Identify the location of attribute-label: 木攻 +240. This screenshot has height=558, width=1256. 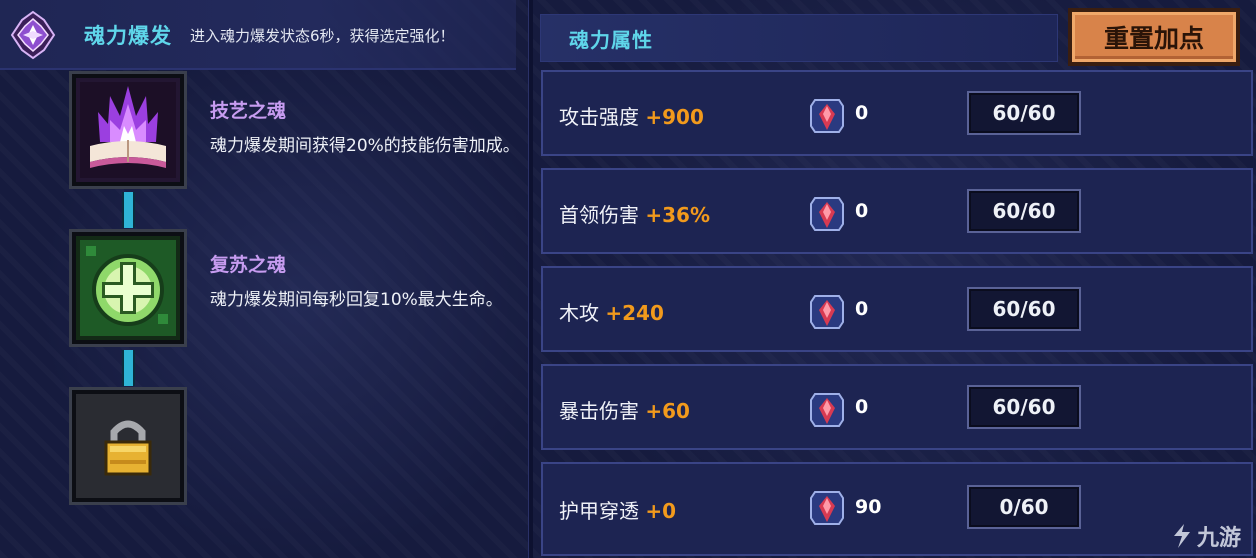
(611, 313).